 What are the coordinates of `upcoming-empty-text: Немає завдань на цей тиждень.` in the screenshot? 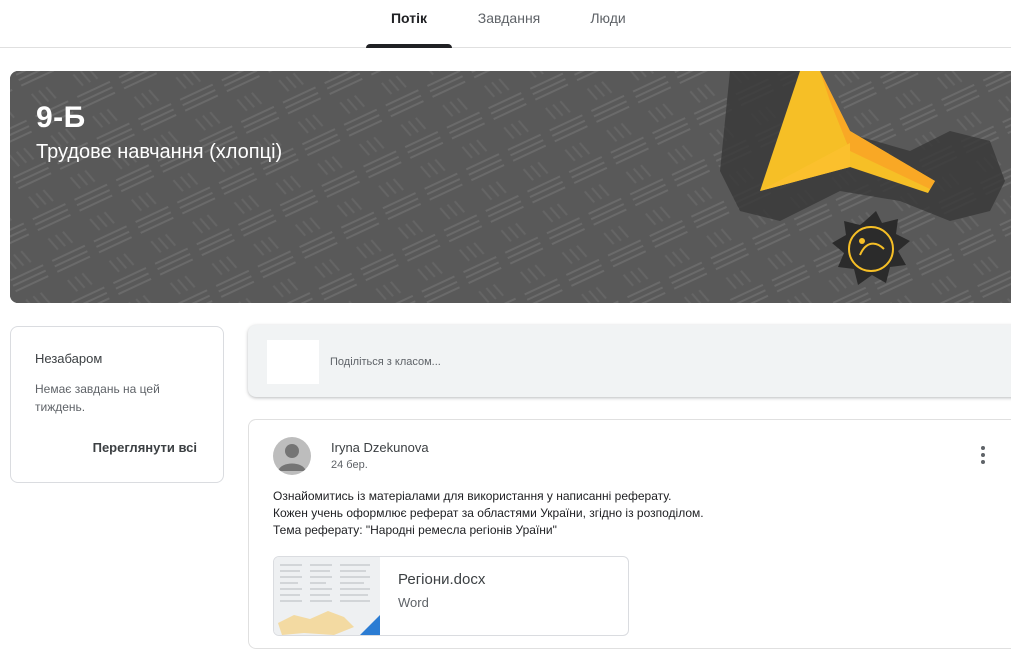 It's located at (97, 398).